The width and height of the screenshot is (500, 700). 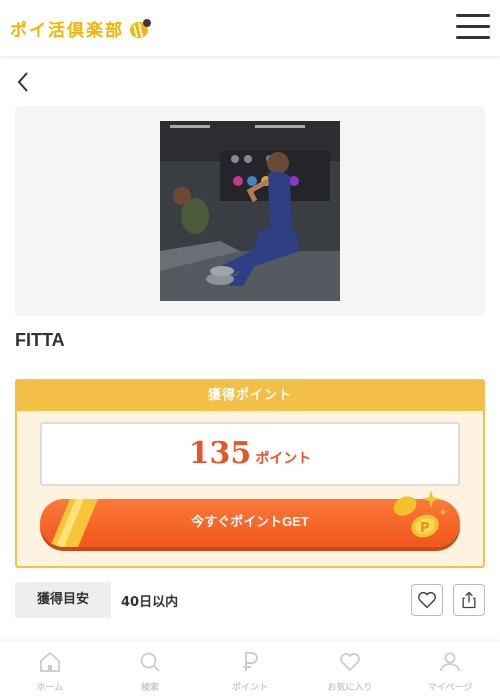 What do you see at coordinates (250, 661) in the screenshot?
I see `point-icon` at bounding box center [250, 661].